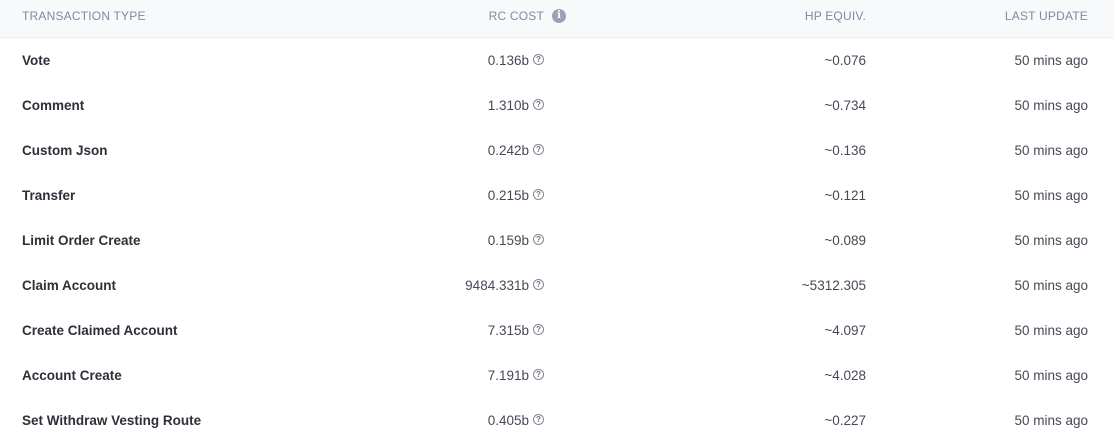 This screenshot has height=442, width=1114. I want to click on table-row: Vote 0.136b? ~0.076 50 mins ago, so click(557, 60).